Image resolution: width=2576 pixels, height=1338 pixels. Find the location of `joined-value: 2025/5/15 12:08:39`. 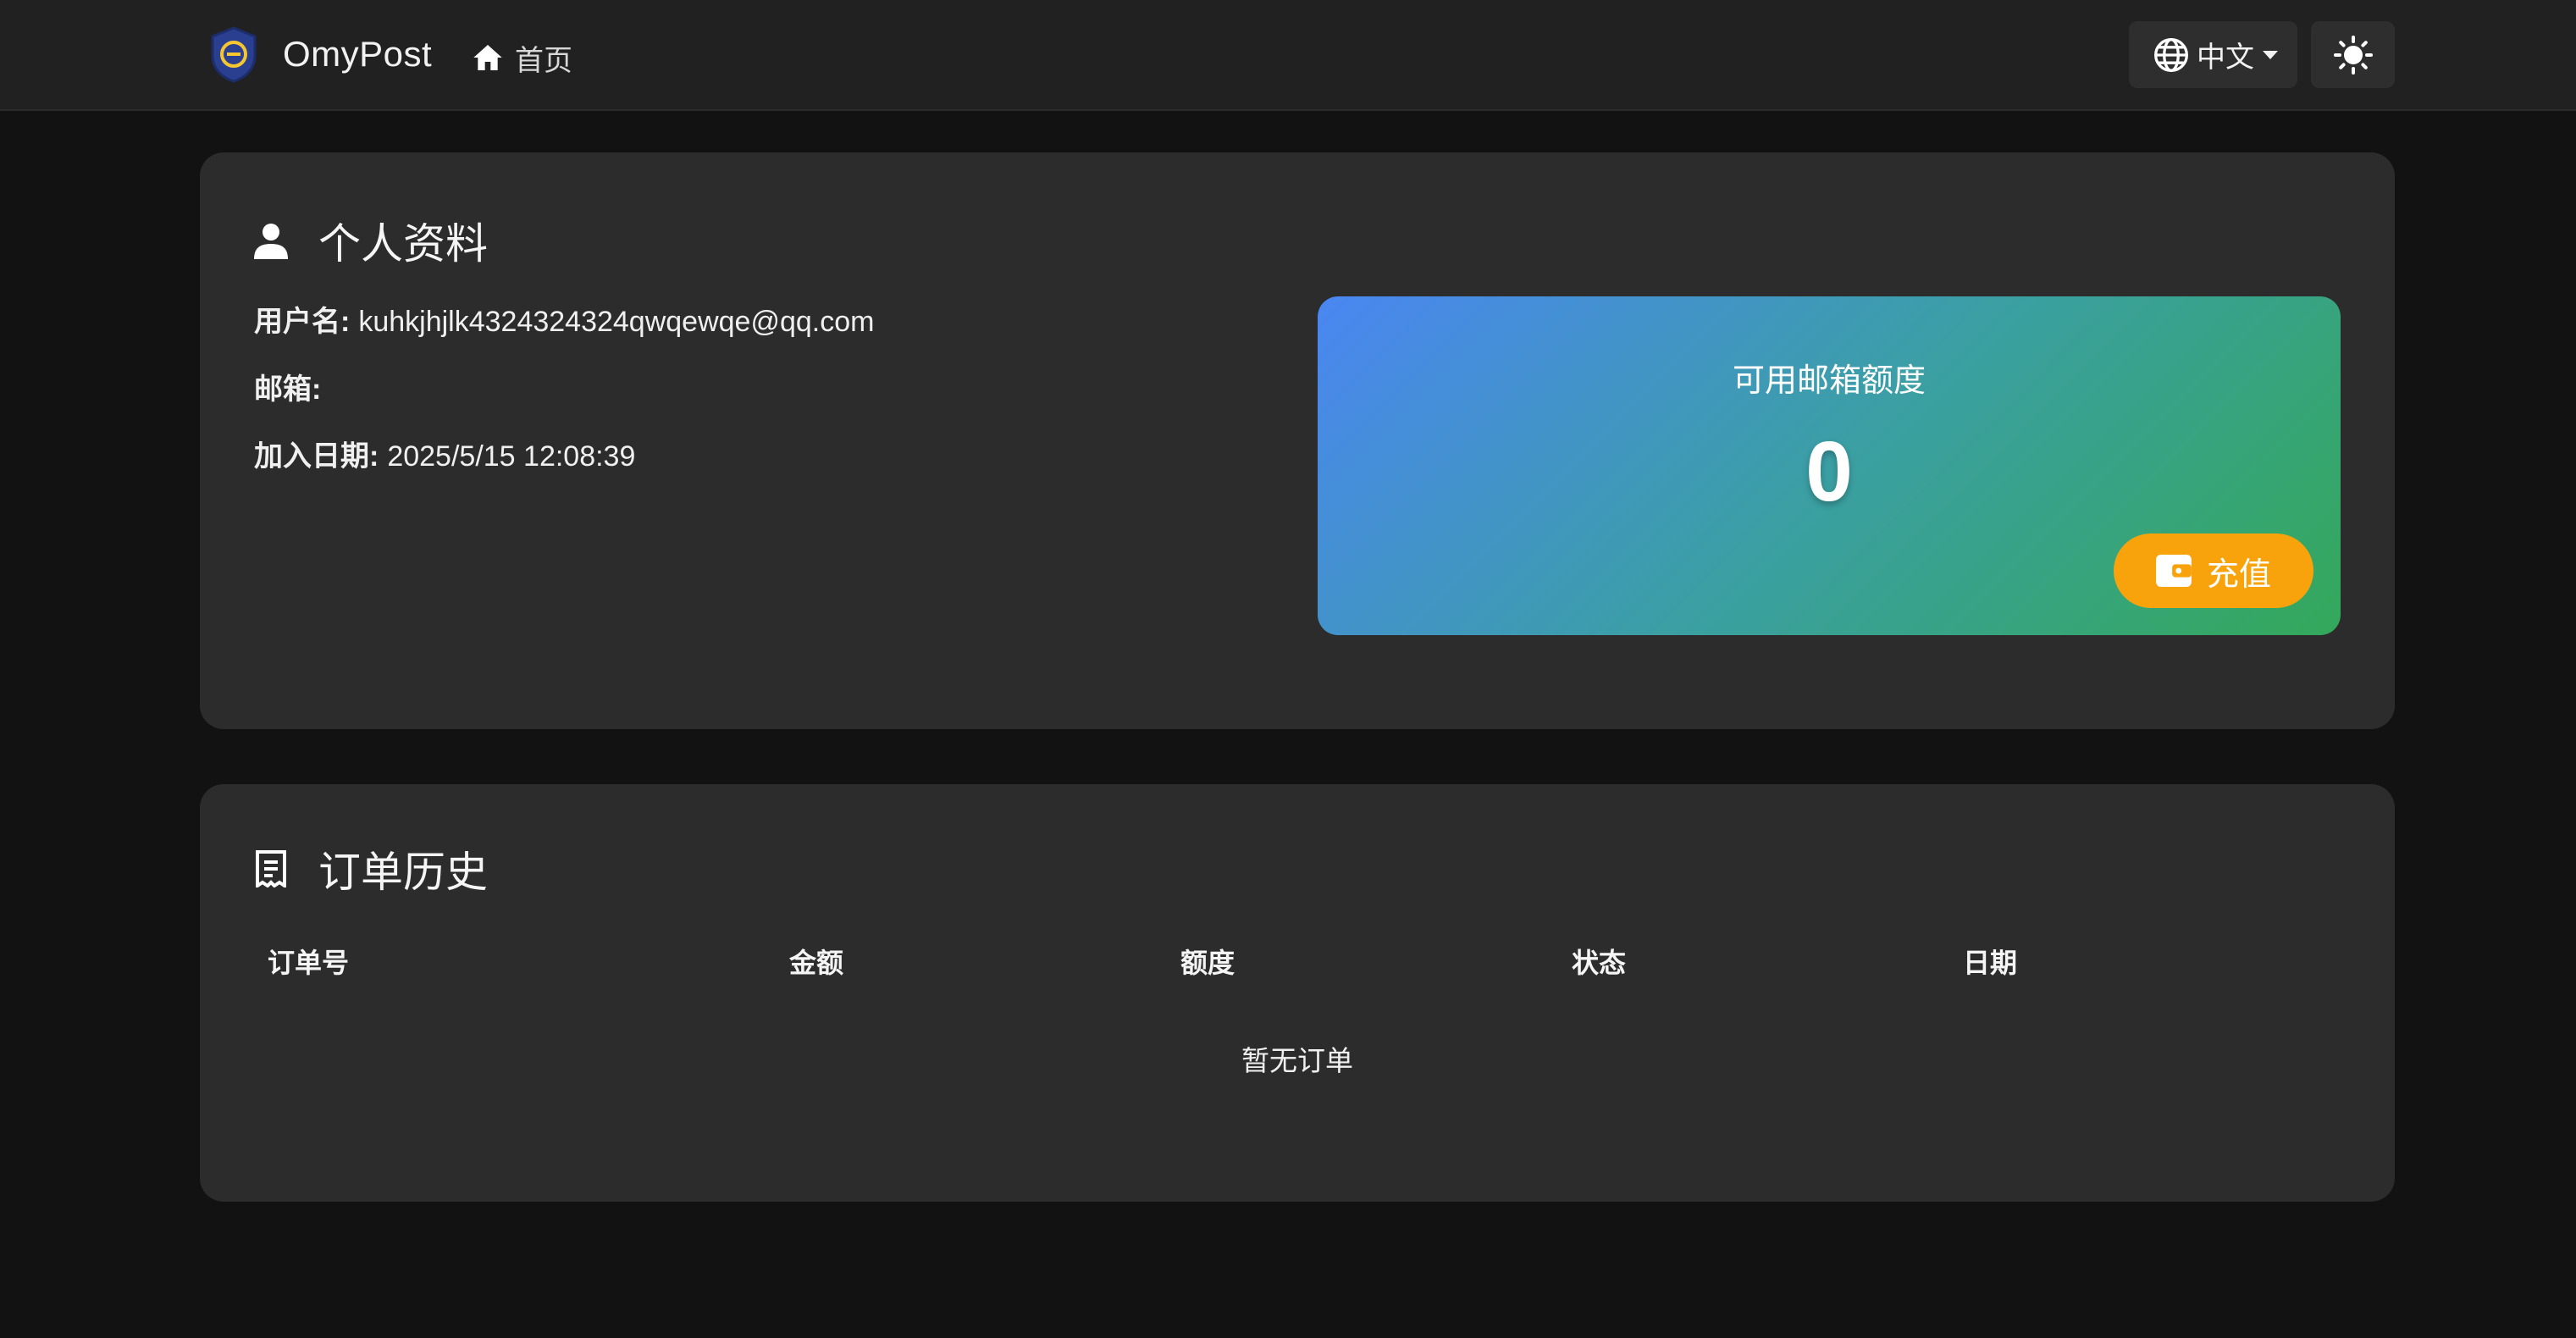

joined-value: 2025/5/15 12:08:39 is located at coordinates (511, 456).